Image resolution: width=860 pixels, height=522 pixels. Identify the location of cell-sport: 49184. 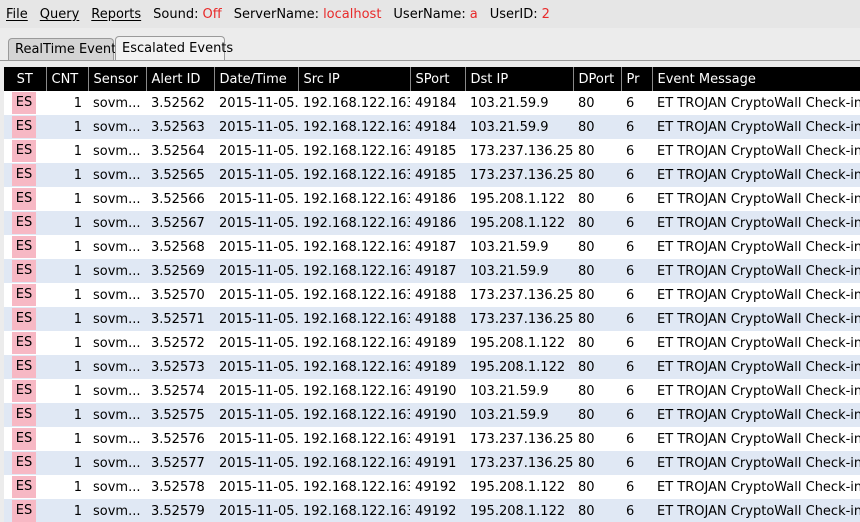
(437, 127).